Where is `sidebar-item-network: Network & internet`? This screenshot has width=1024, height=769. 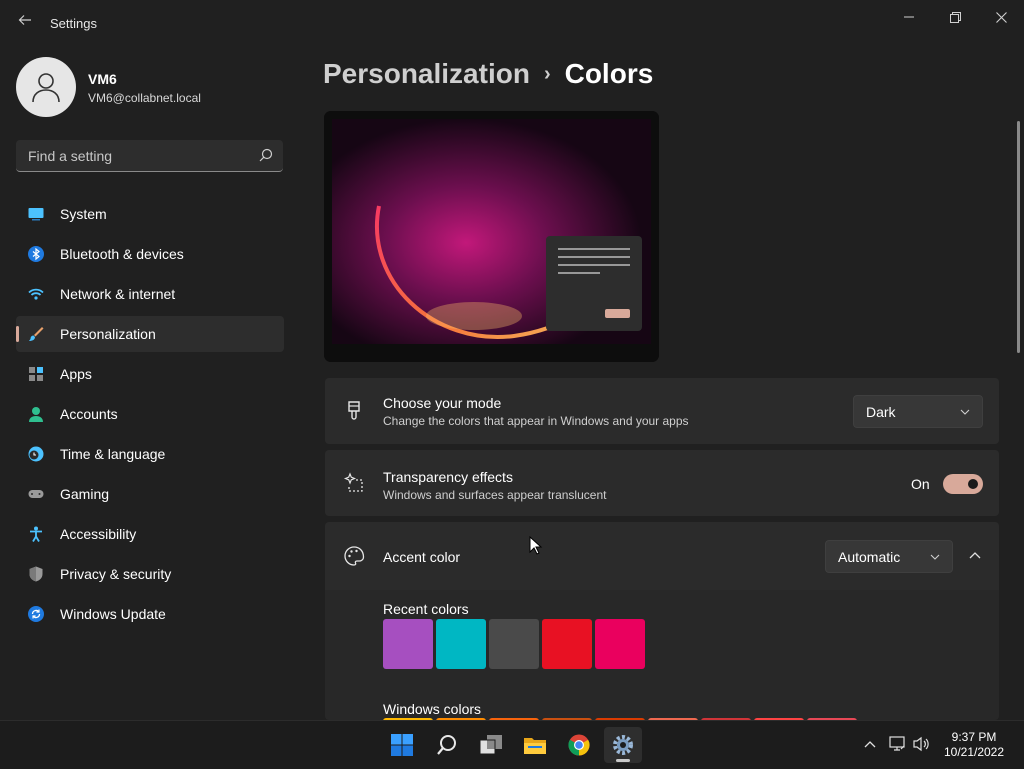 sidebar-item-network: Network & internet is located at coordinates (150, 294).